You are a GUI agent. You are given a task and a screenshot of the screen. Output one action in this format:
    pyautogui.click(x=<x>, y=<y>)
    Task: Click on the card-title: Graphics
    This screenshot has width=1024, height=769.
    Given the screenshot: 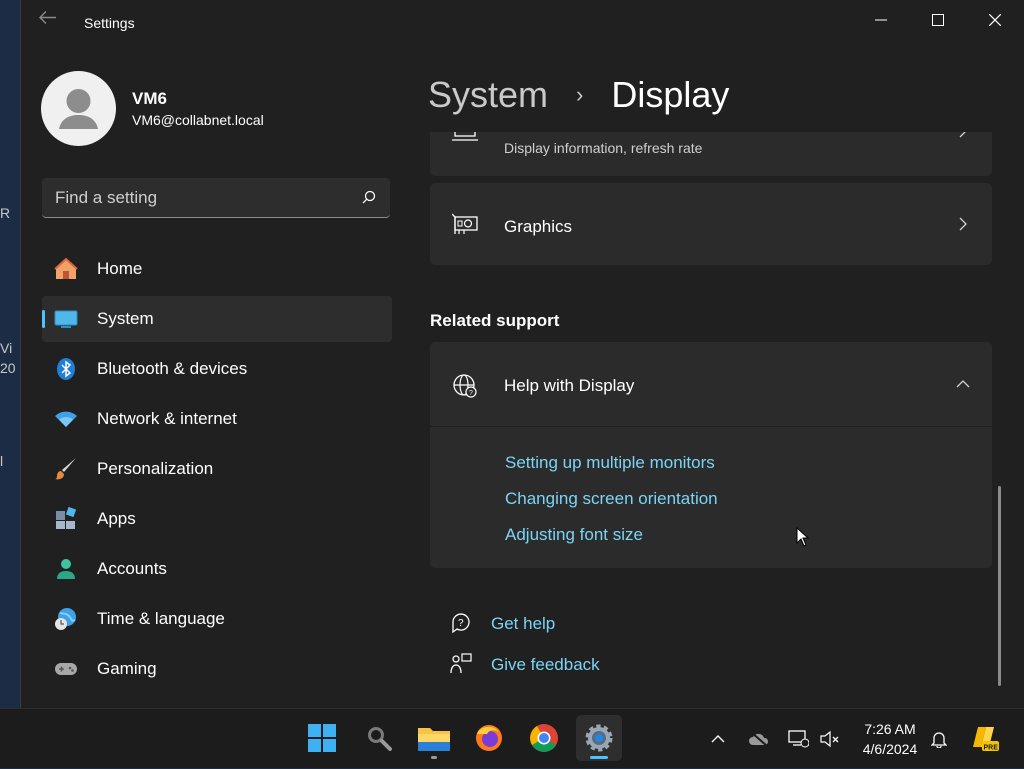 What is the action you would take?
    pyautogui.click(x=538, y=226)
    